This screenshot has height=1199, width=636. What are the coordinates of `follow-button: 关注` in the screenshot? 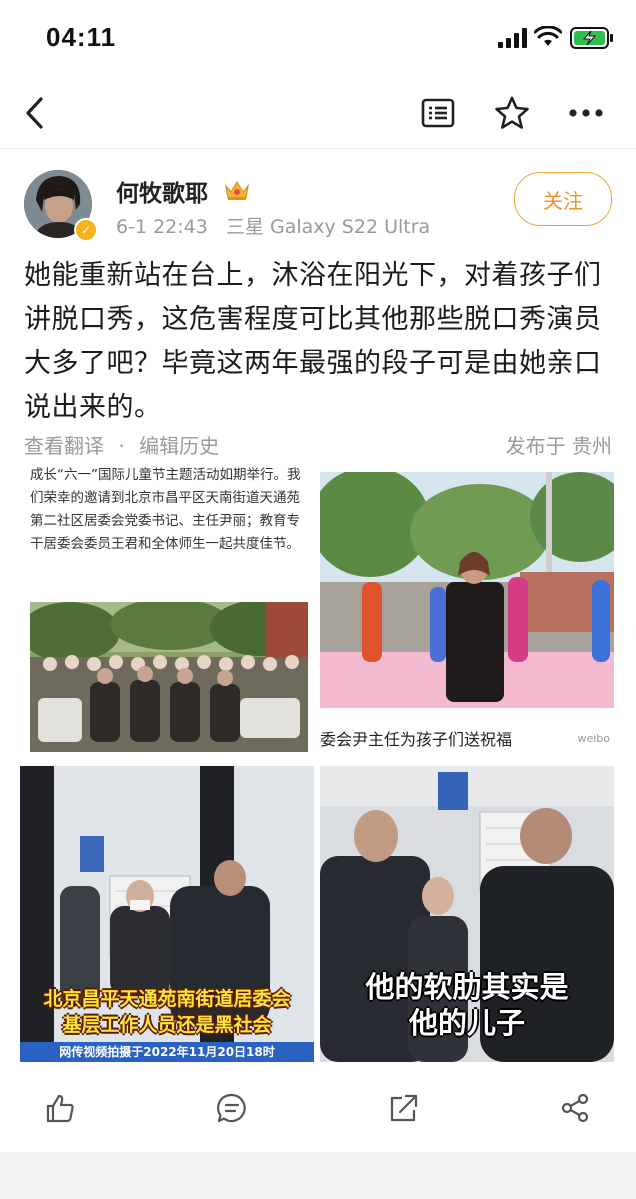 It's located at (563, 199).